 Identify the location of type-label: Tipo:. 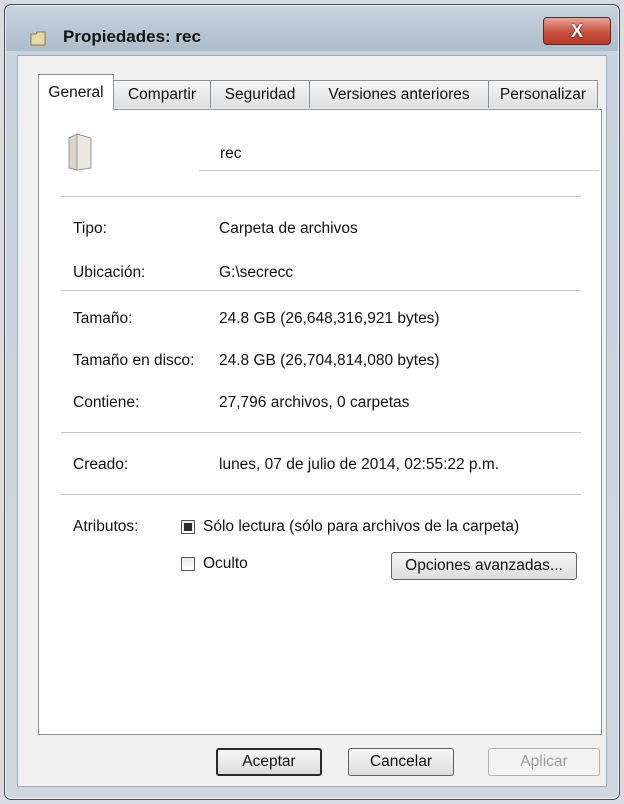
(90, 228).